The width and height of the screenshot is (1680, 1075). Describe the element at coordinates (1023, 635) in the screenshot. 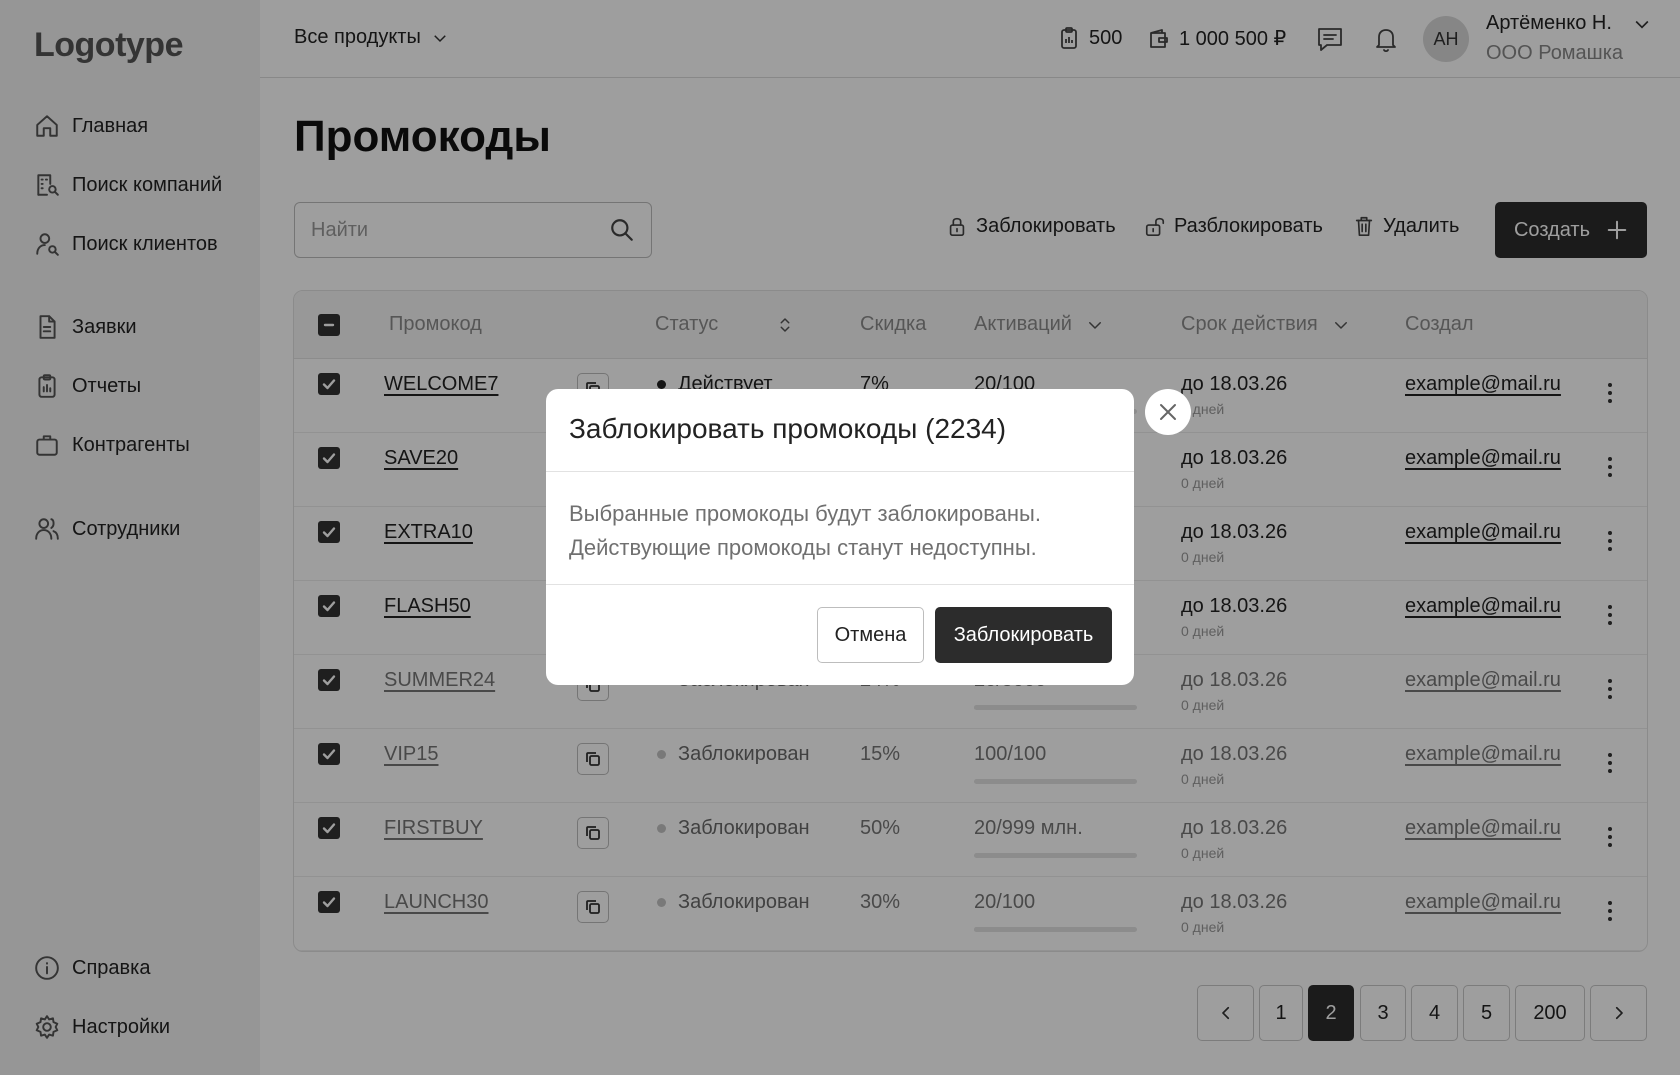

I see `confirm-block-button: Заблокировать` at that location.